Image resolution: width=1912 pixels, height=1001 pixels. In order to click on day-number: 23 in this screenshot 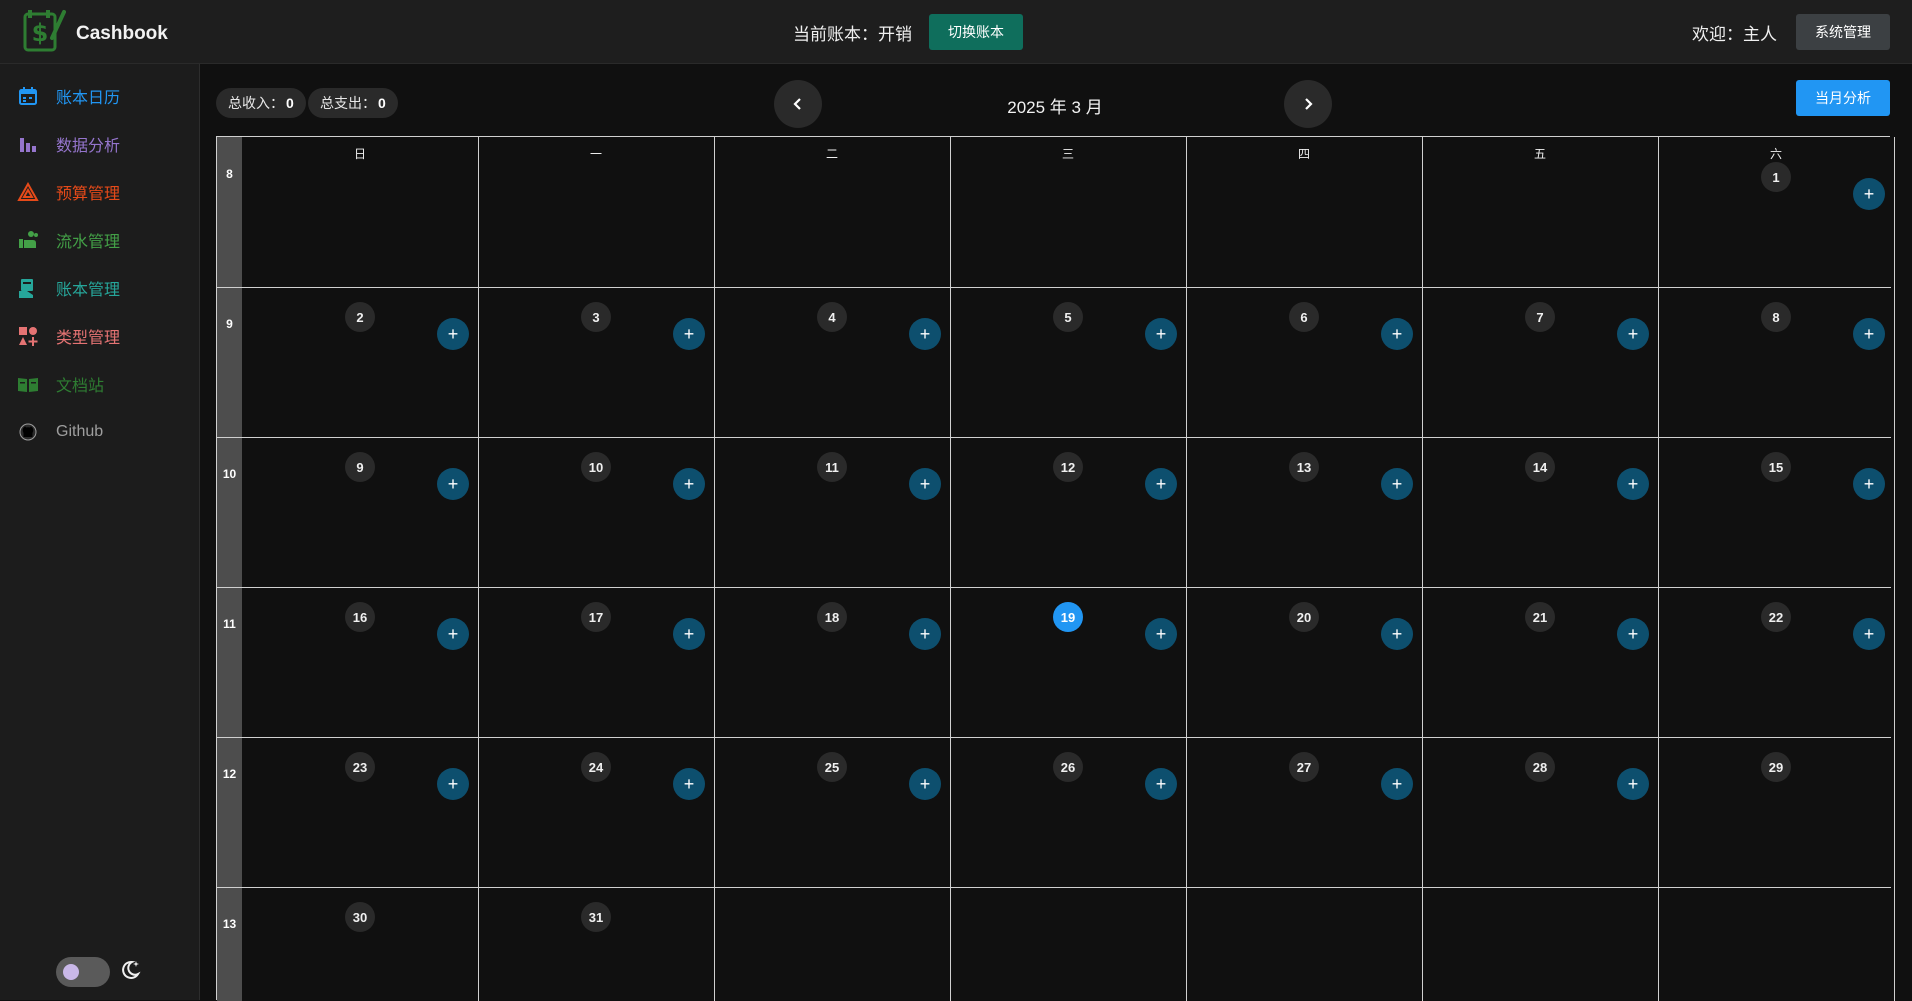, I will do `click(360, 767)`.